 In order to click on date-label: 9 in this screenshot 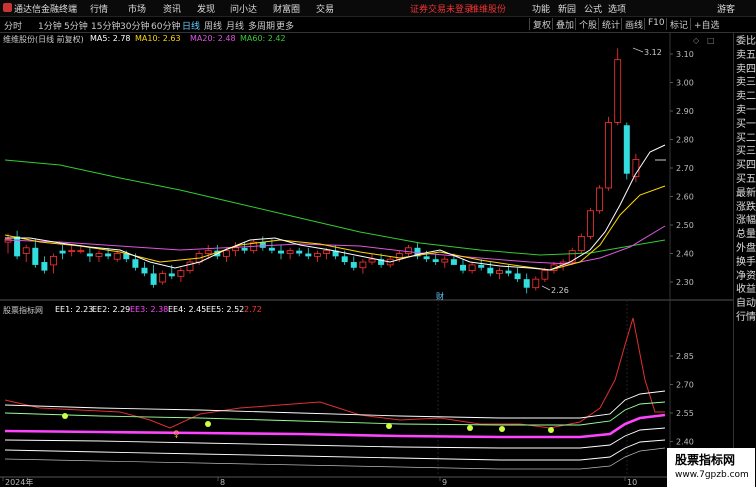, I will do `click(444, 482)`.